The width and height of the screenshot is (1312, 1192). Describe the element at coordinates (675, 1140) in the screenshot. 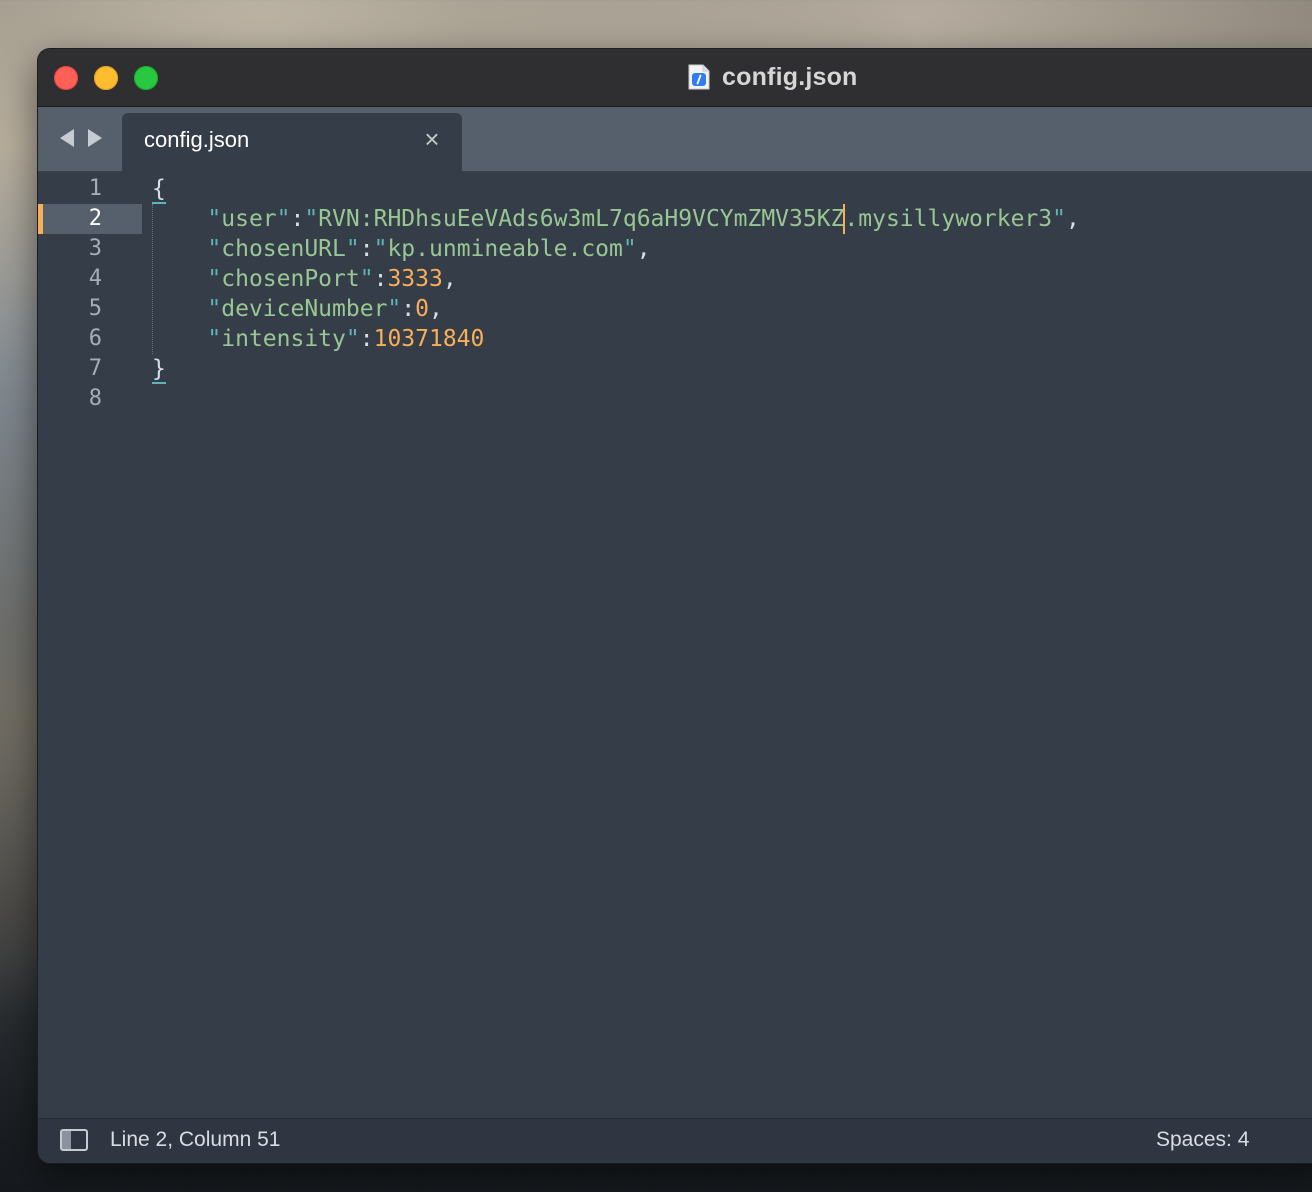

I see `status-bar: Line 2, Column 51 Spaces: 4` at that location.